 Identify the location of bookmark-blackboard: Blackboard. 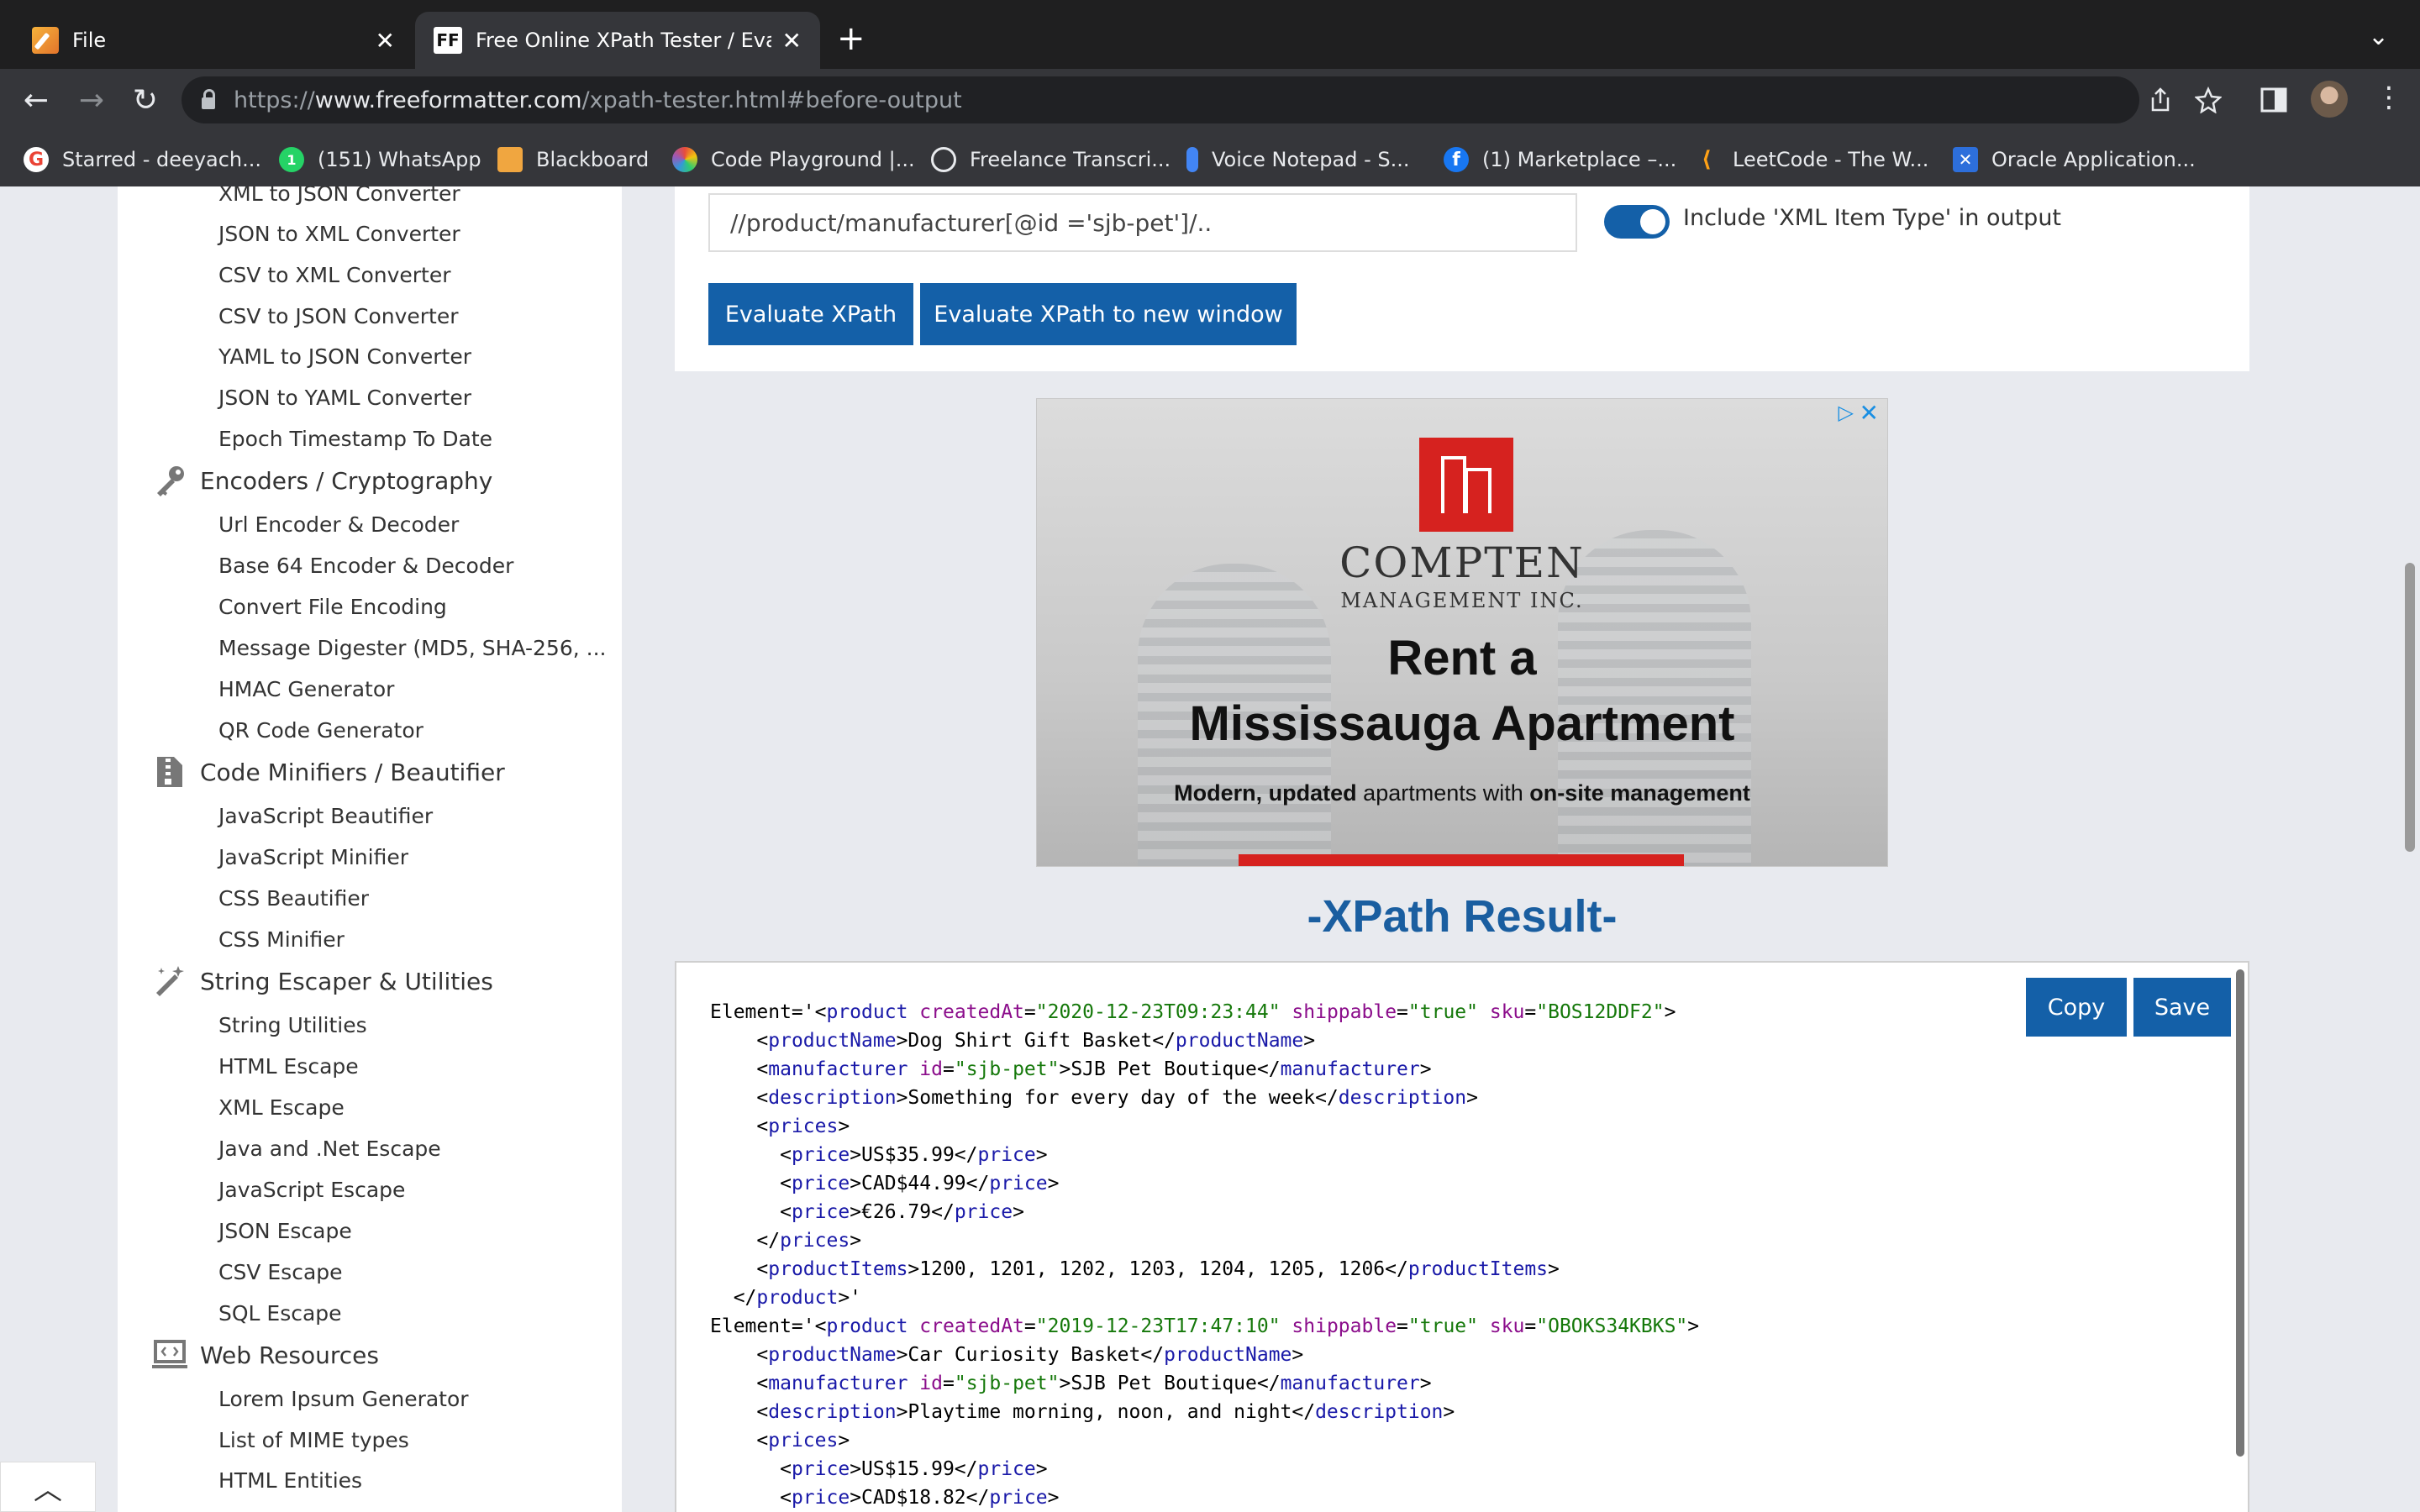
(573, 159).